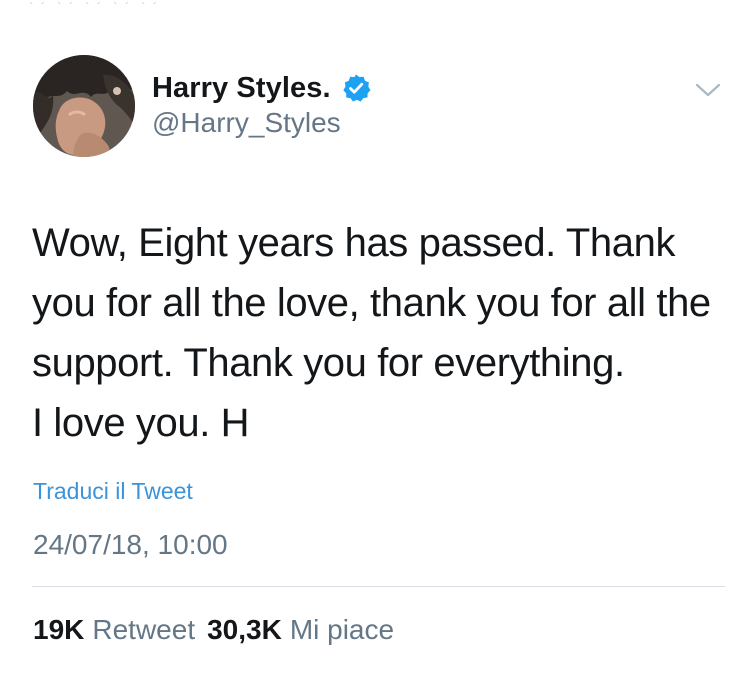  Describe the element at coordinates (328, 363) in the screenshot. I see `tweet-text-line: support. Thank you for everything.` at that location.